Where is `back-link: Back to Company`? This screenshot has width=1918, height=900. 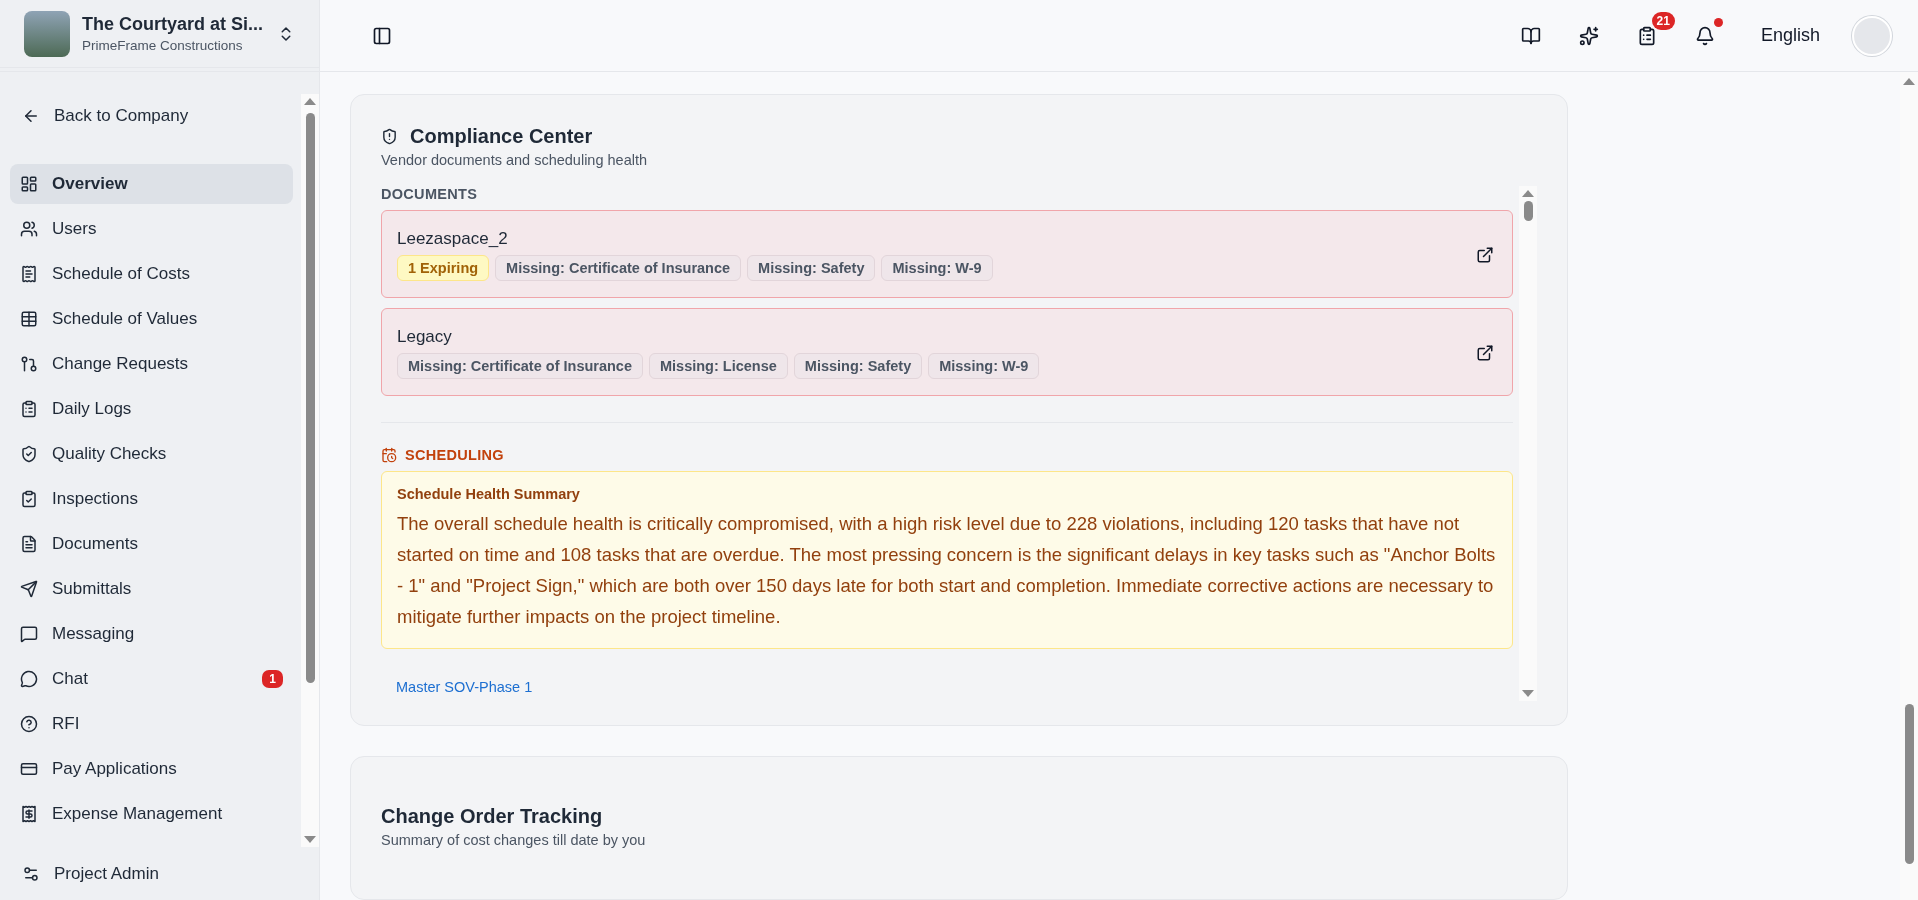
back-link: Back to Company is located at coordinates (151, 116).